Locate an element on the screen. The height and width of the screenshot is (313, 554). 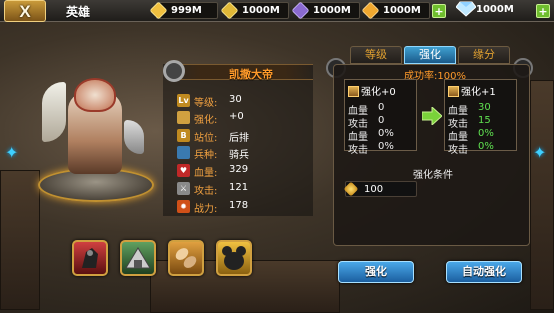
position-icon: B is located at coordinates (183, 135).